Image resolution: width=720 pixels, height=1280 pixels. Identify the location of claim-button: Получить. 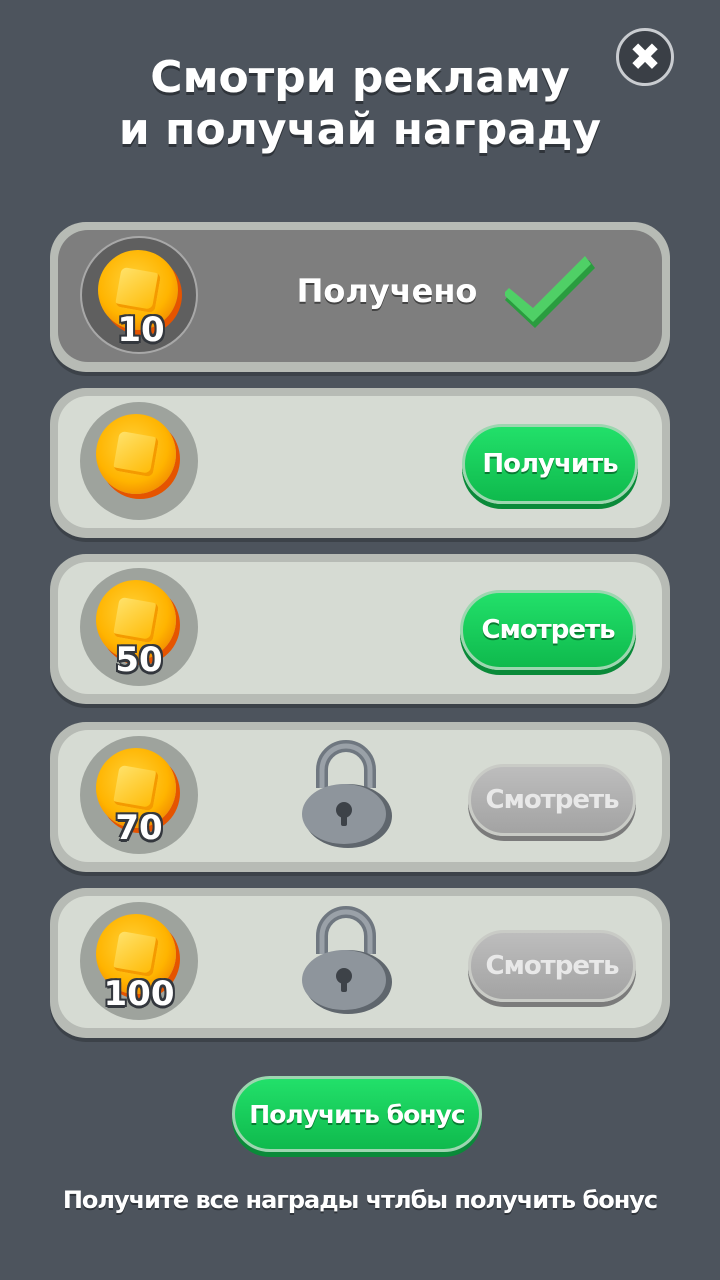
(550, 464).